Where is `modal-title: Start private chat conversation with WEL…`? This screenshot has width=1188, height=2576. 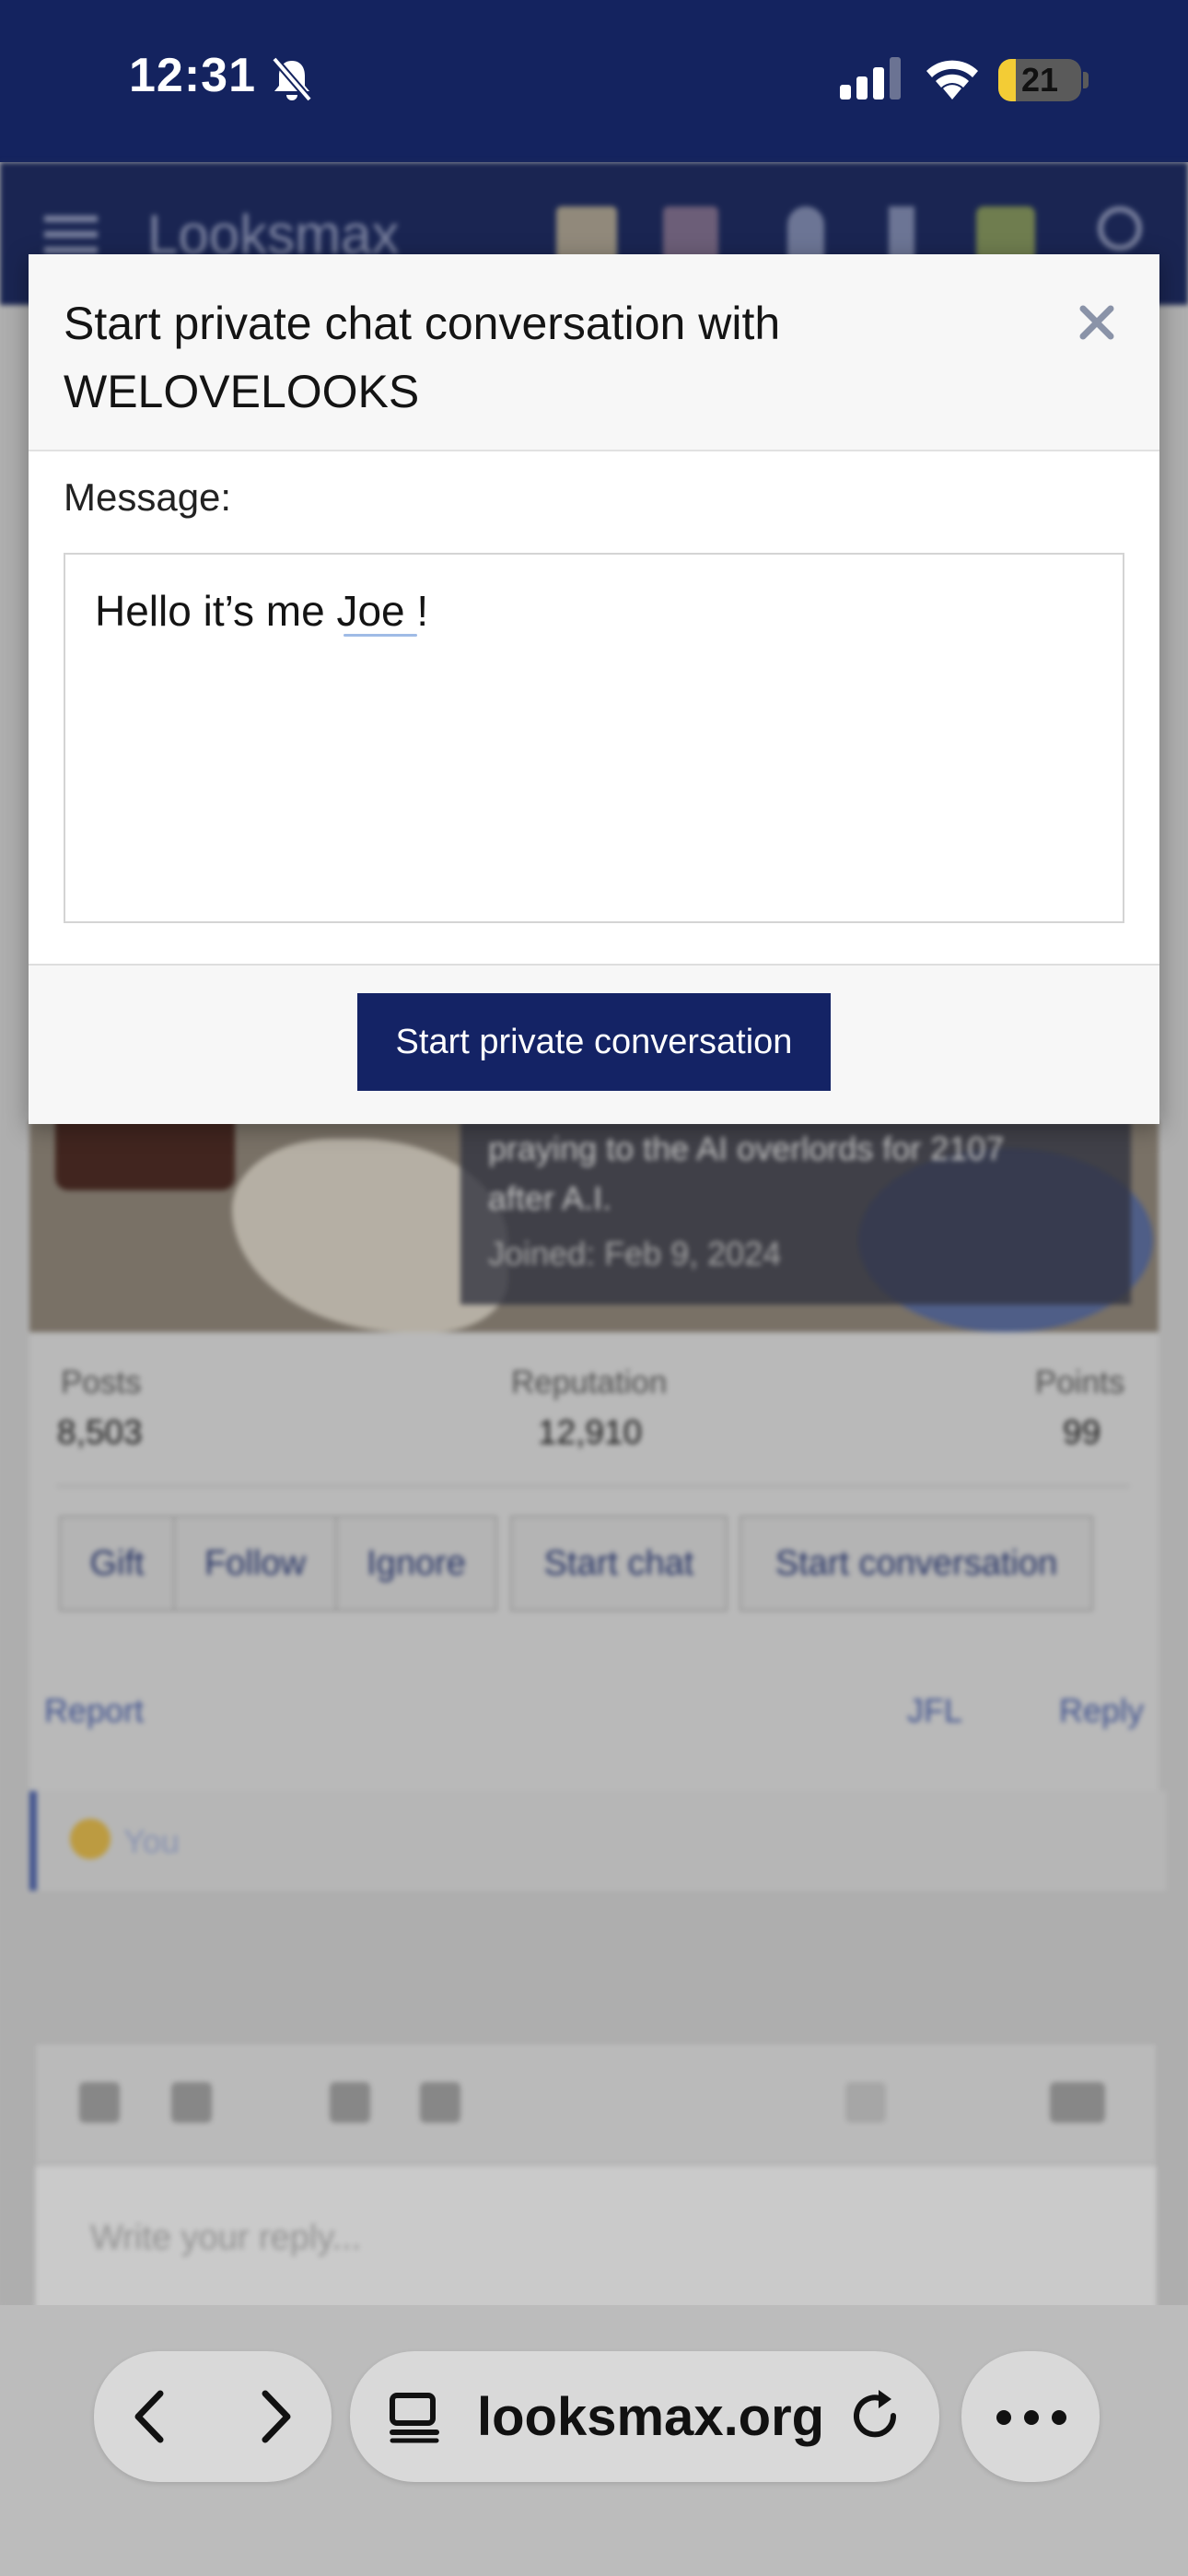 modal-title: Start private chat conversation with WEL… is located at coordinates (422, 357).